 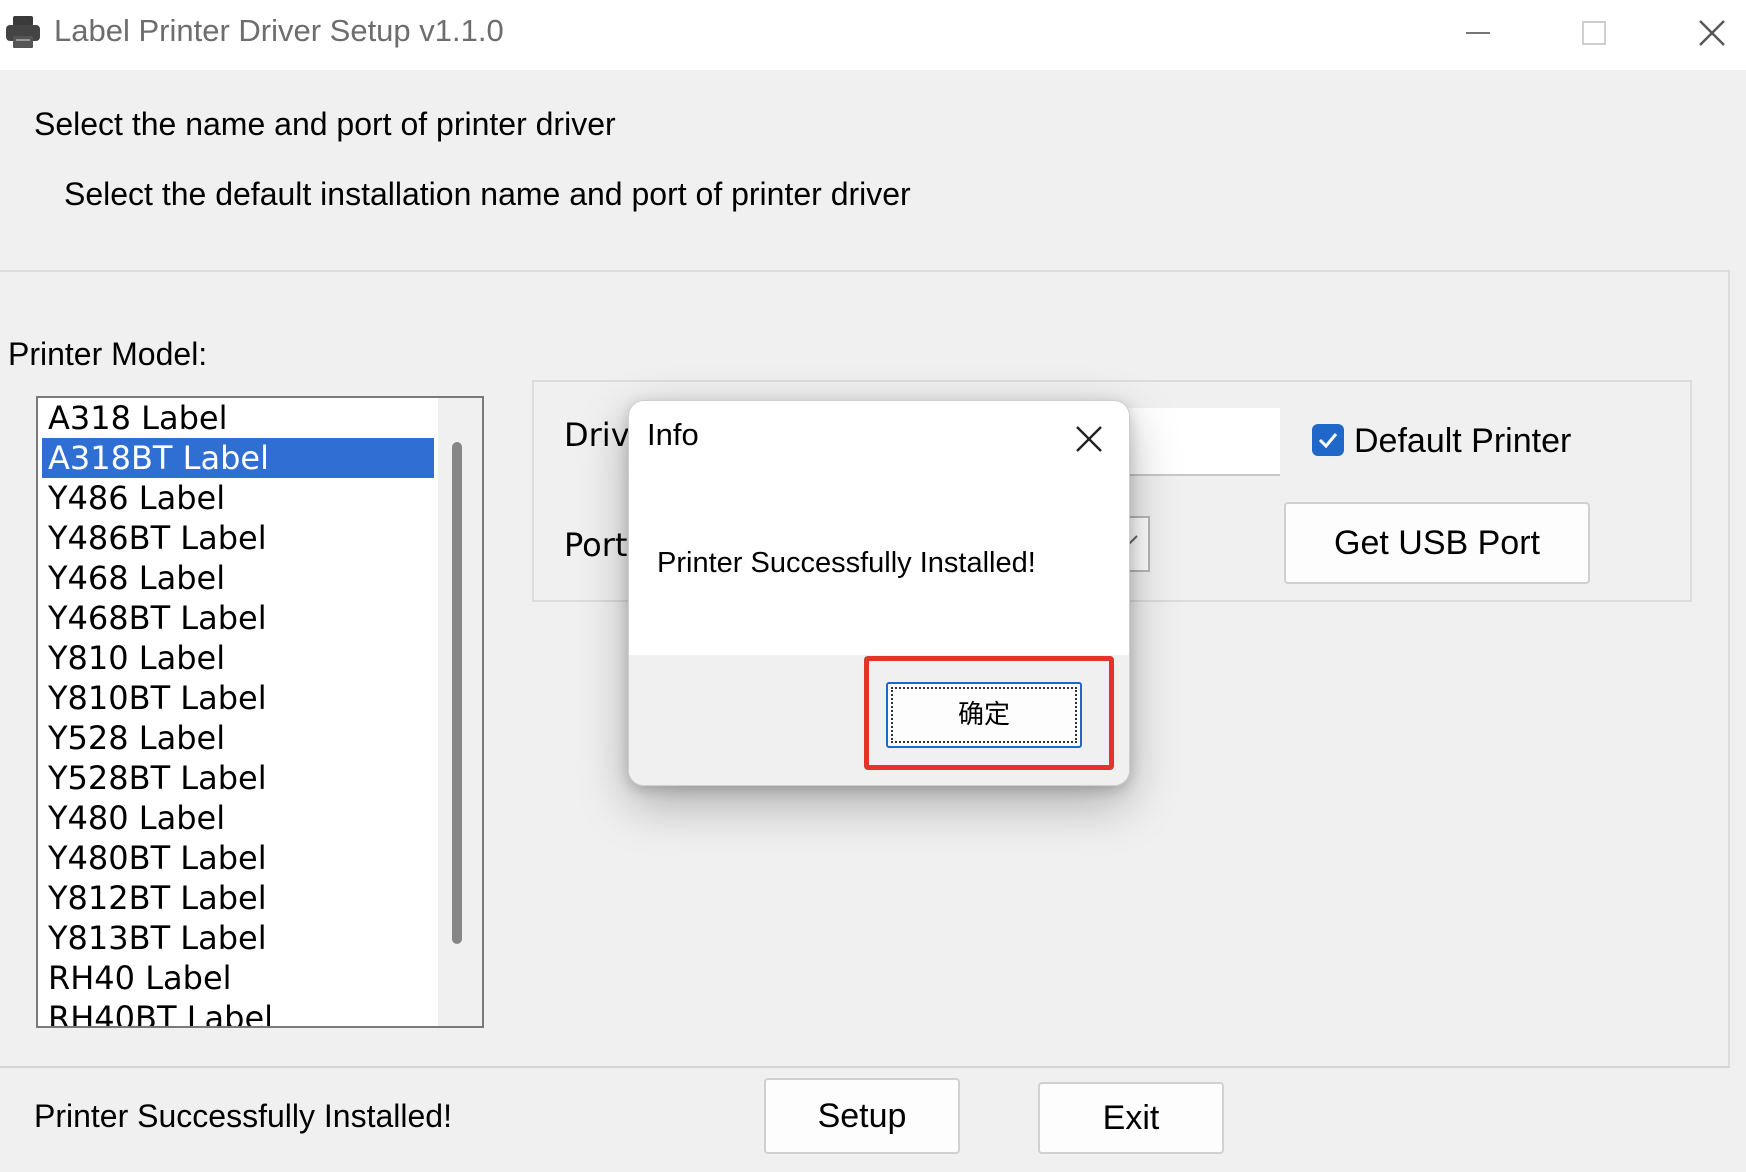 What do you see at coordinates (596, 545) in the screenshot?
I see `port-label: Port` at bounding box center [596, 545].